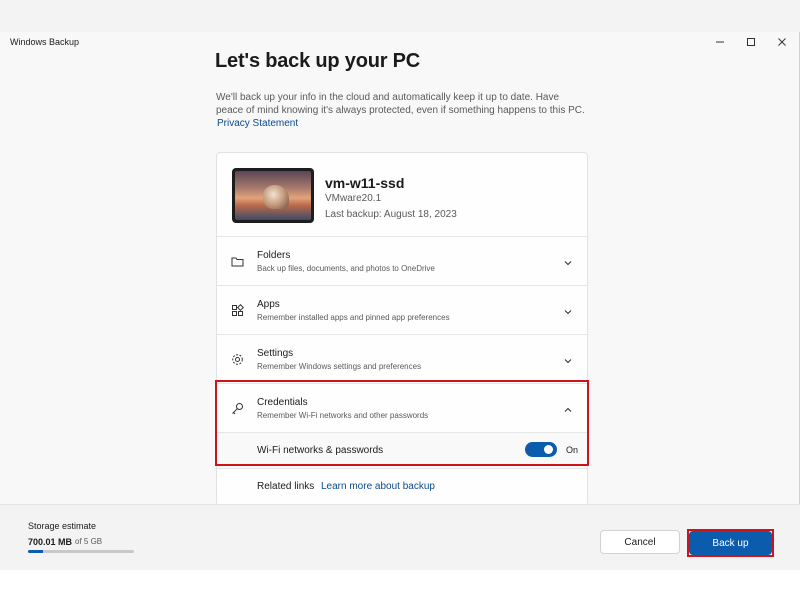 This screenshot has width=800, height=600. I want to click on gear-icon, so click(237, 359).